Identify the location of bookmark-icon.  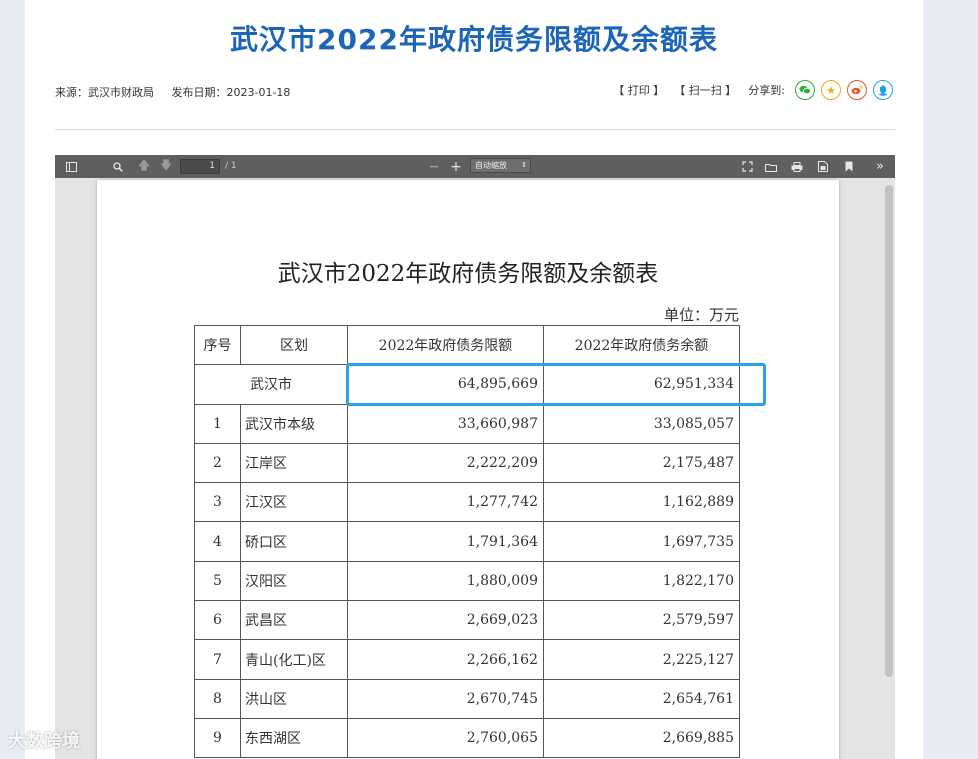
(849, 166).